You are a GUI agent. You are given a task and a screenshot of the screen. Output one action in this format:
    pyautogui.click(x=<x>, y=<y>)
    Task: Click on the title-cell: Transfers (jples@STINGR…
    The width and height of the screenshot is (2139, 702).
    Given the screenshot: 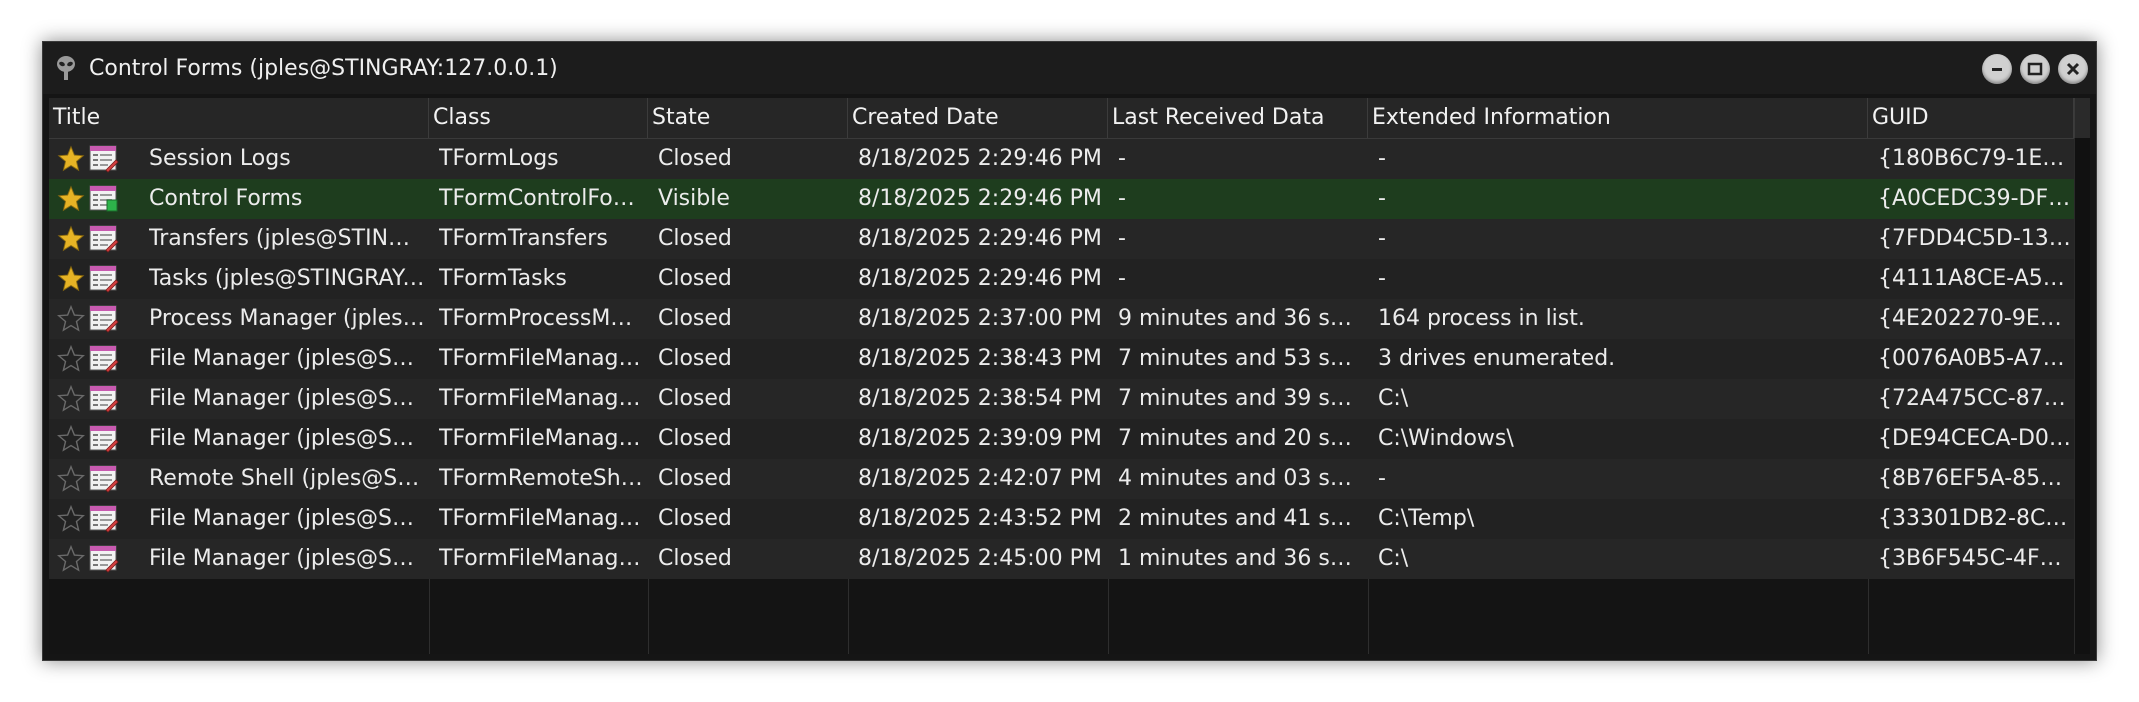 What is the action you would take?
    pyautogui.click(x=287, y=238)
    